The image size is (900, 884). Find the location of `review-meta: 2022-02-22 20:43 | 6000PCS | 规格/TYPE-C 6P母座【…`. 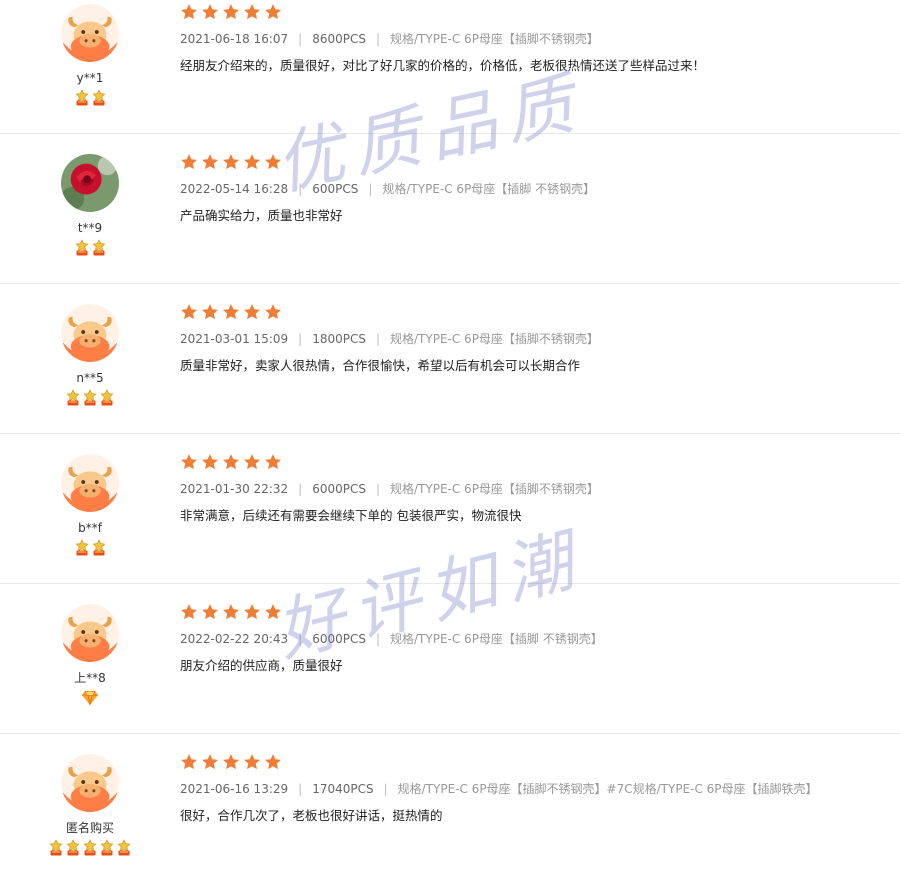

review-meta: 2022-02-22 20:43 | 6000PCS | 规格/TYPE-C 6P母座【… is located at coordinates (535, 639).